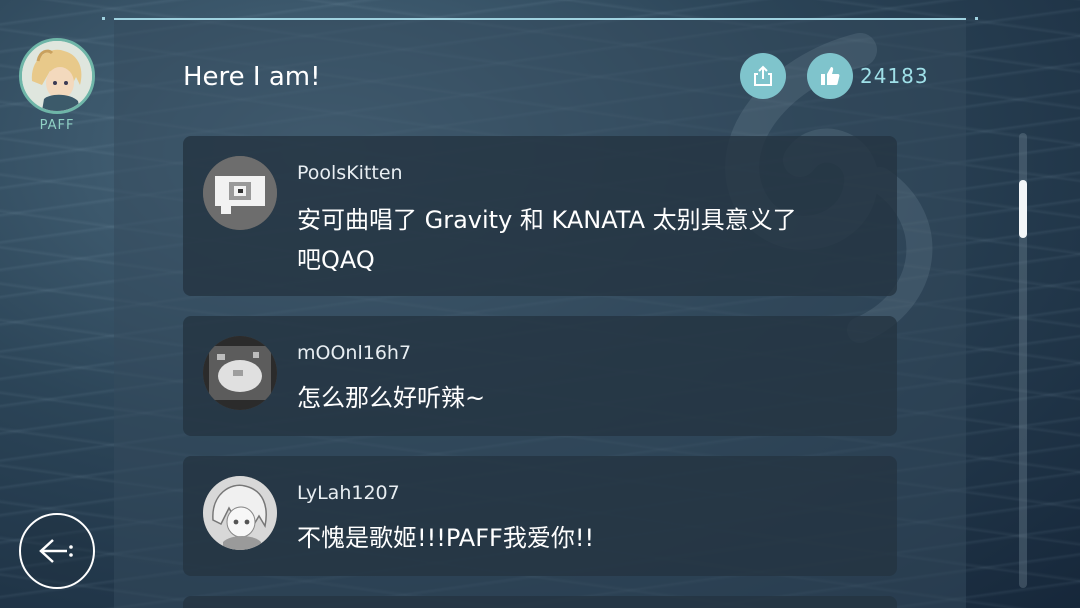  What do you see at coordinates (577, 240) in the screenshot?
I see `comment-text: 安可曲唱了 Gravity 和 KANATA 太别具意义了 吧QAQ` at bounding box center [577, 240].